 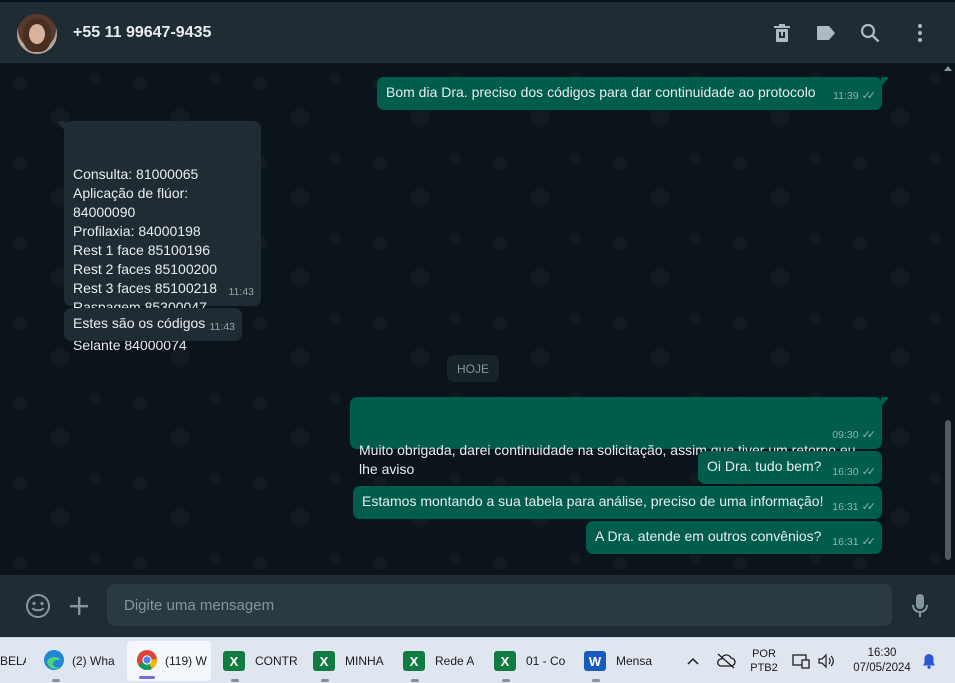 I want to click on message-composer, so click(x=477, y=606).